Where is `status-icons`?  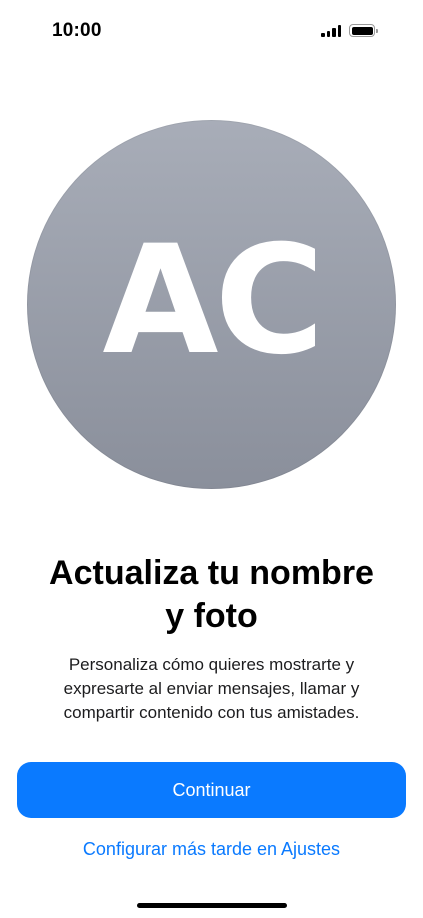
status-icons is located at coordinates (349, 30).